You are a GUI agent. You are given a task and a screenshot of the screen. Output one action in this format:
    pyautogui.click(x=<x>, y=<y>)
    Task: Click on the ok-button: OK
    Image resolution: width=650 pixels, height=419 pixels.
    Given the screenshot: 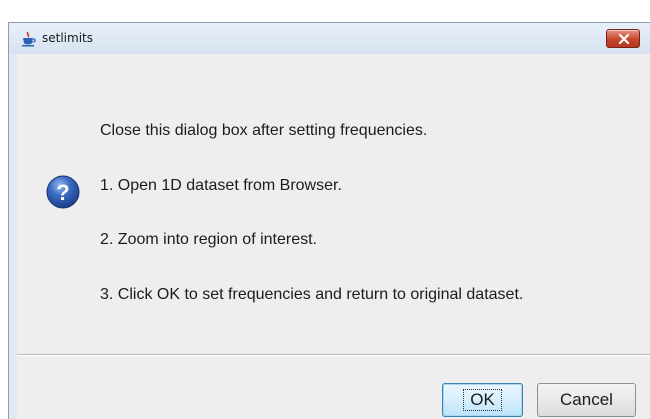 What is the action you would take?
    pyautogui.click(x=482, y=400)
    